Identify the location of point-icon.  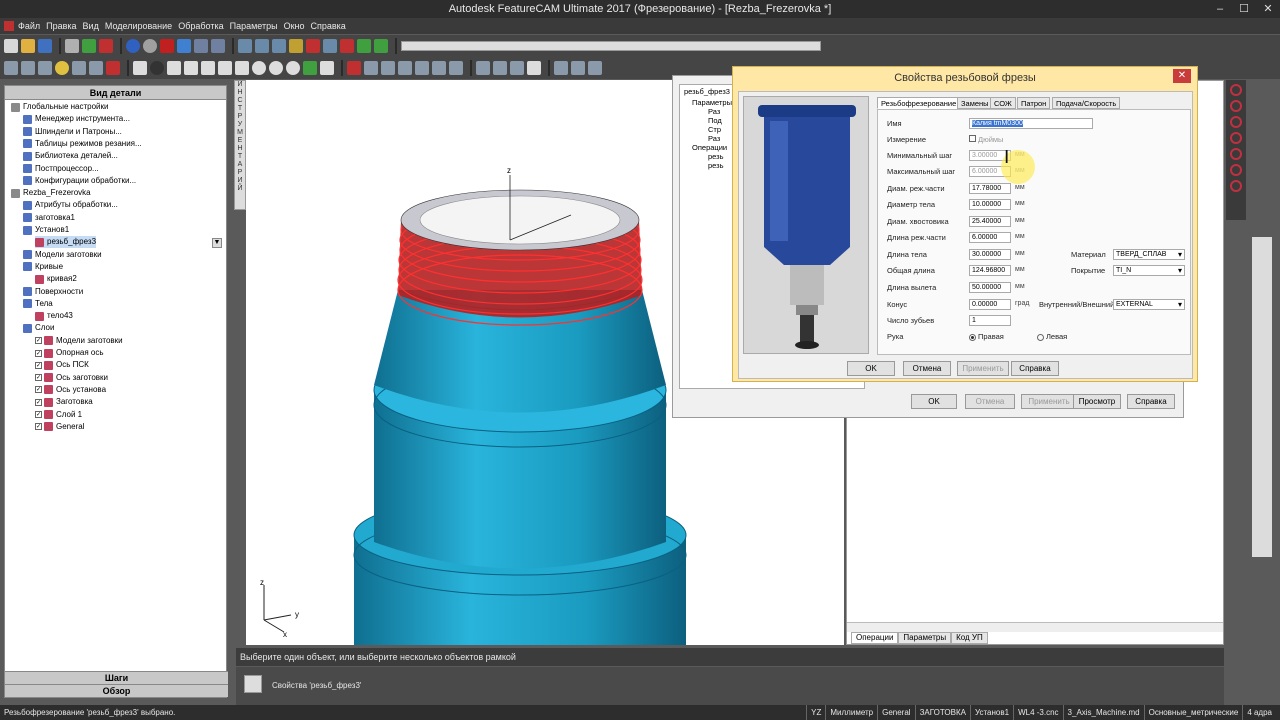
(113, 68).